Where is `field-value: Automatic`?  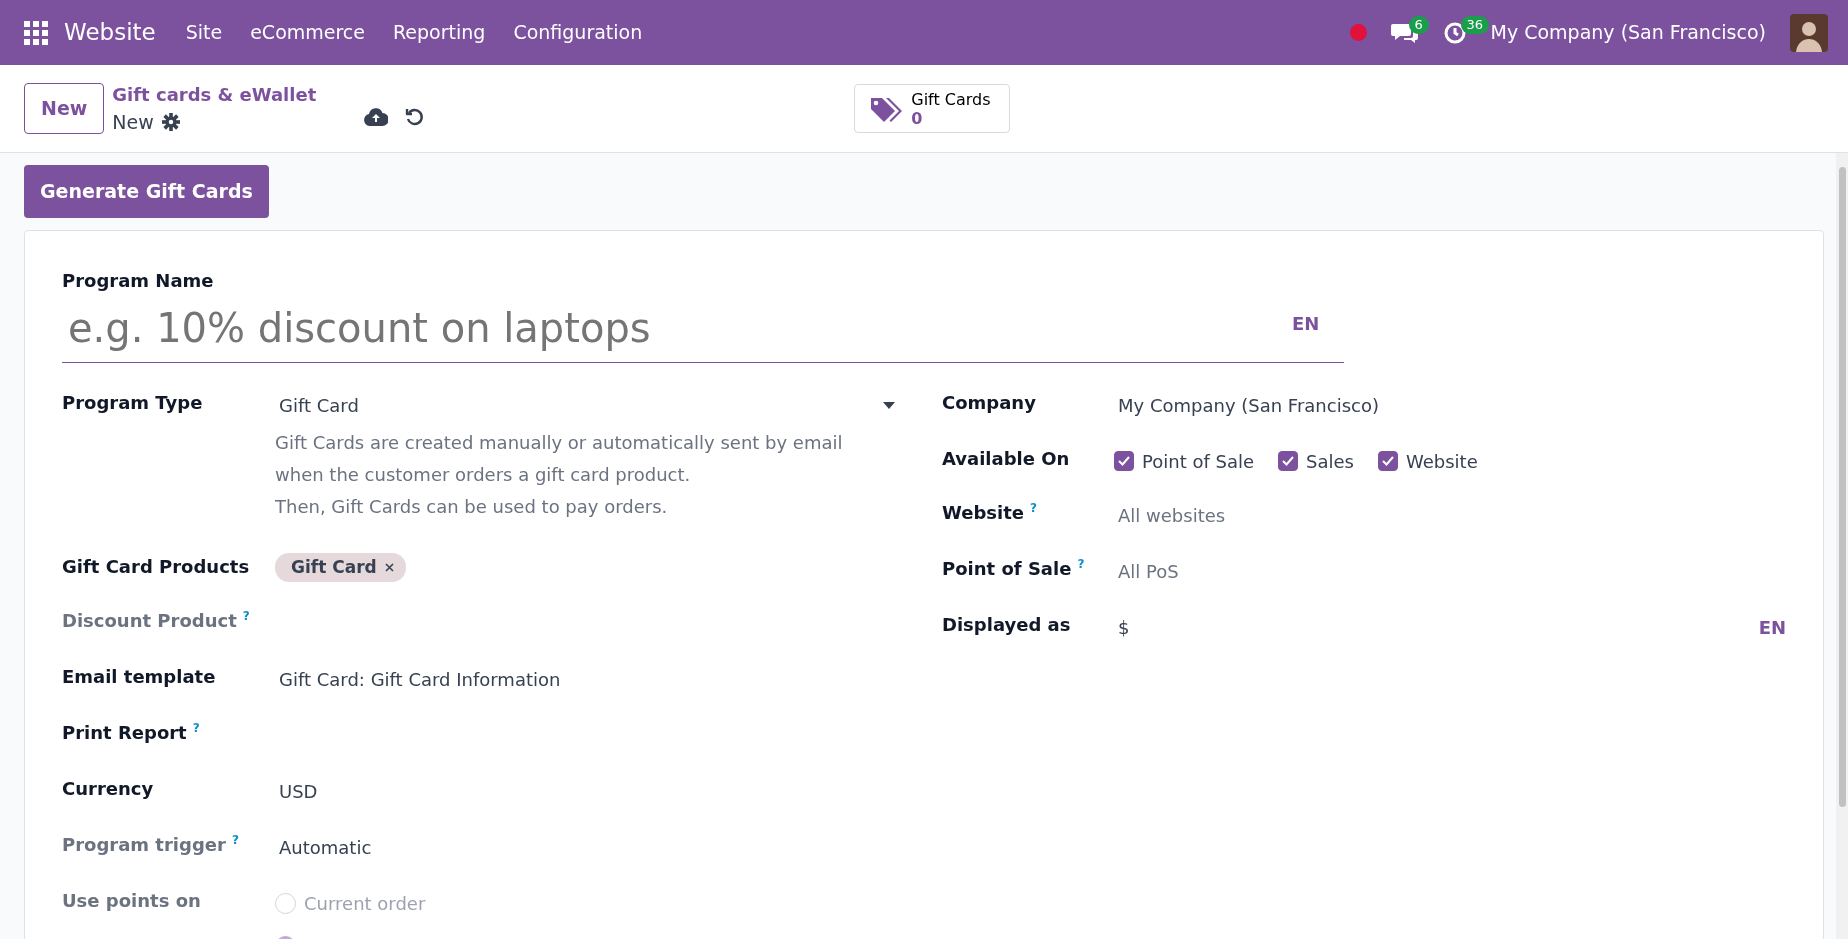
field-value: Automatic is located at coordinates (325, 847).